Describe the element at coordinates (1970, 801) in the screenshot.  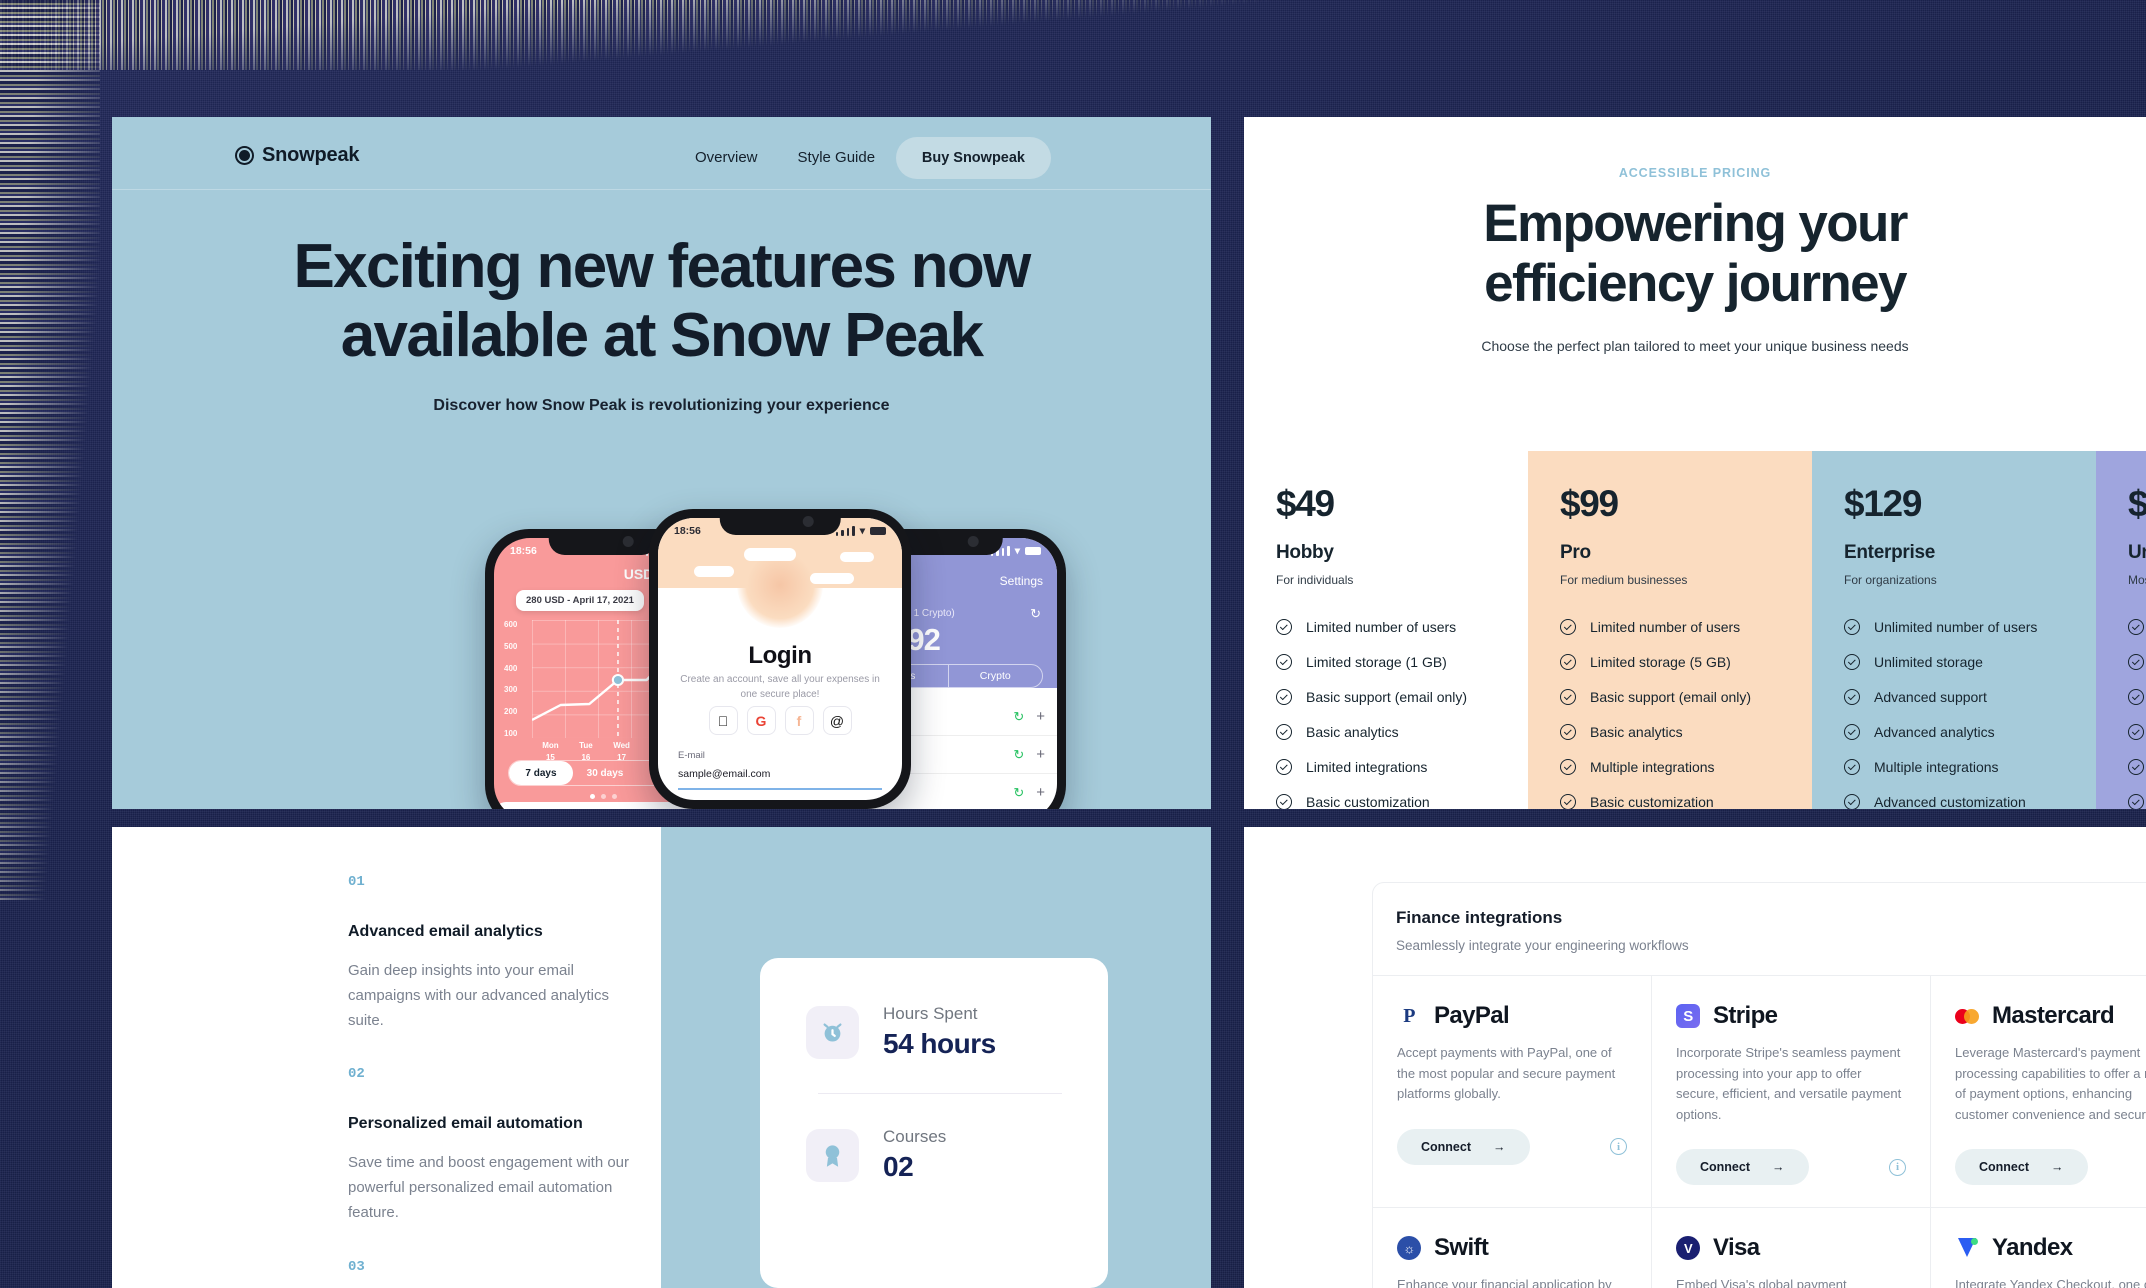
I see `plan-feature: Advanced customization` at that location.